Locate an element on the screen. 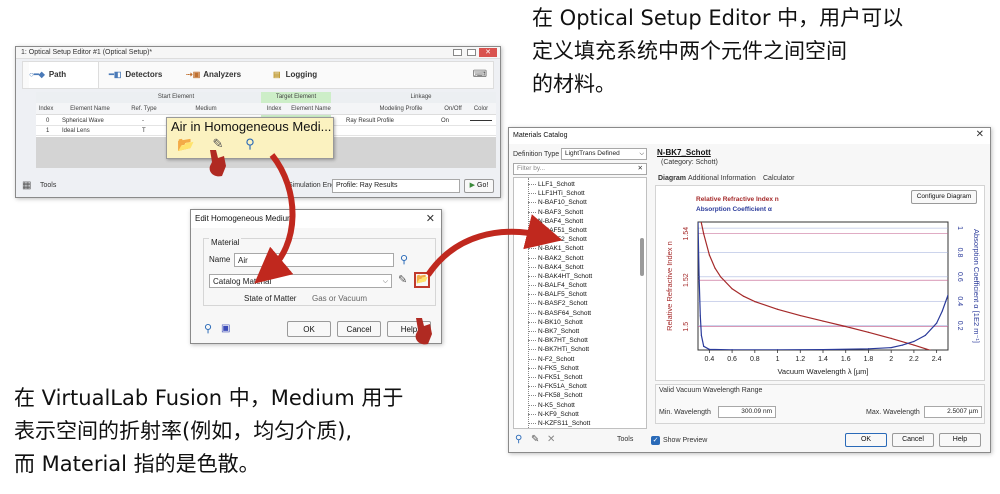  delete-icon: ✕ is located at coordinates (551, 439).